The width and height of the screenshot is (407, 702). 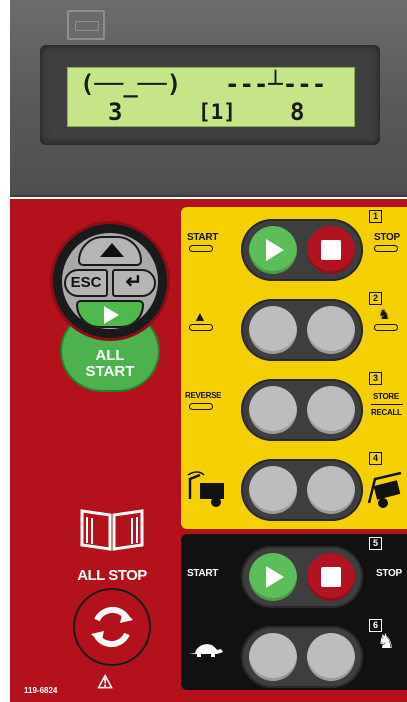 What do you see at coordinates (375, 216) in the screenshot?
I see `group-number-1: 1` at bounding box center [375, 216].